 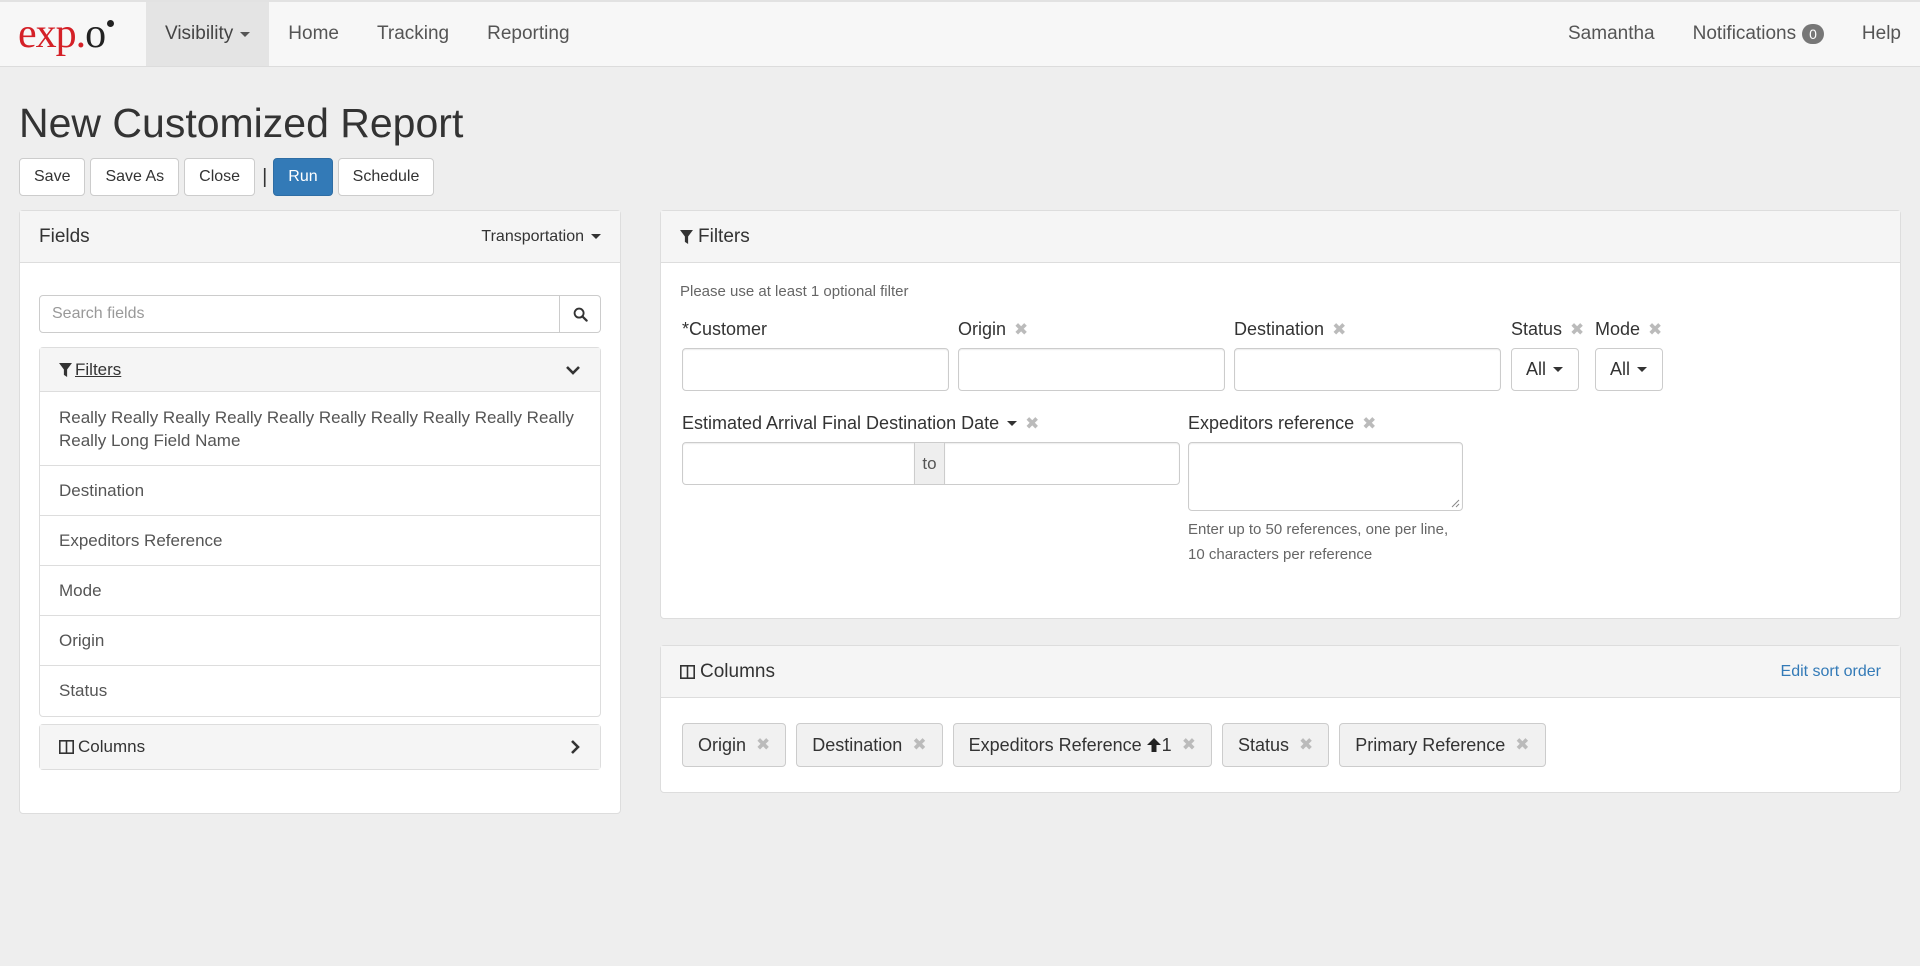 What do you see at coordinates (1455, 503) in the screenshot?
I see `resize-handle-icon` at bounding box center [1455, 503].